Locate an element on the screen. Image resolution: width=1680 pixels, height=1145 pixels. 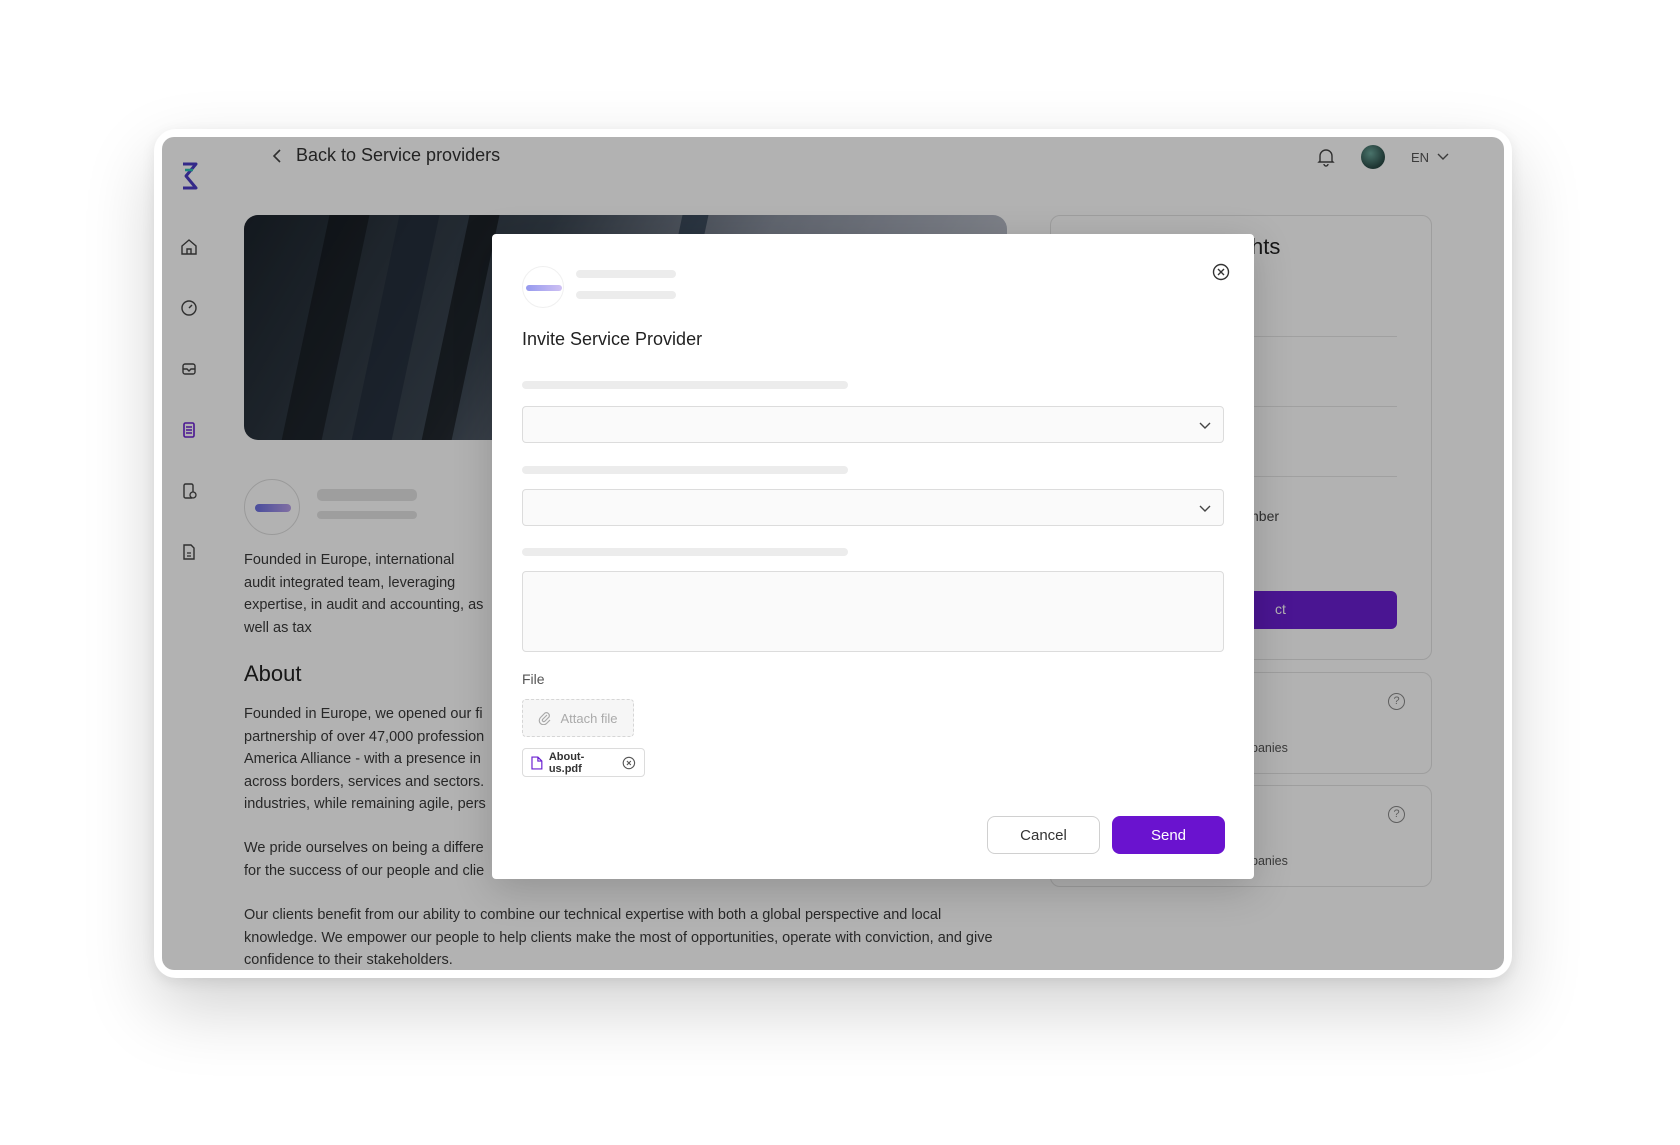
attach-file-label: Attach file is located at coordinates (589, 718).